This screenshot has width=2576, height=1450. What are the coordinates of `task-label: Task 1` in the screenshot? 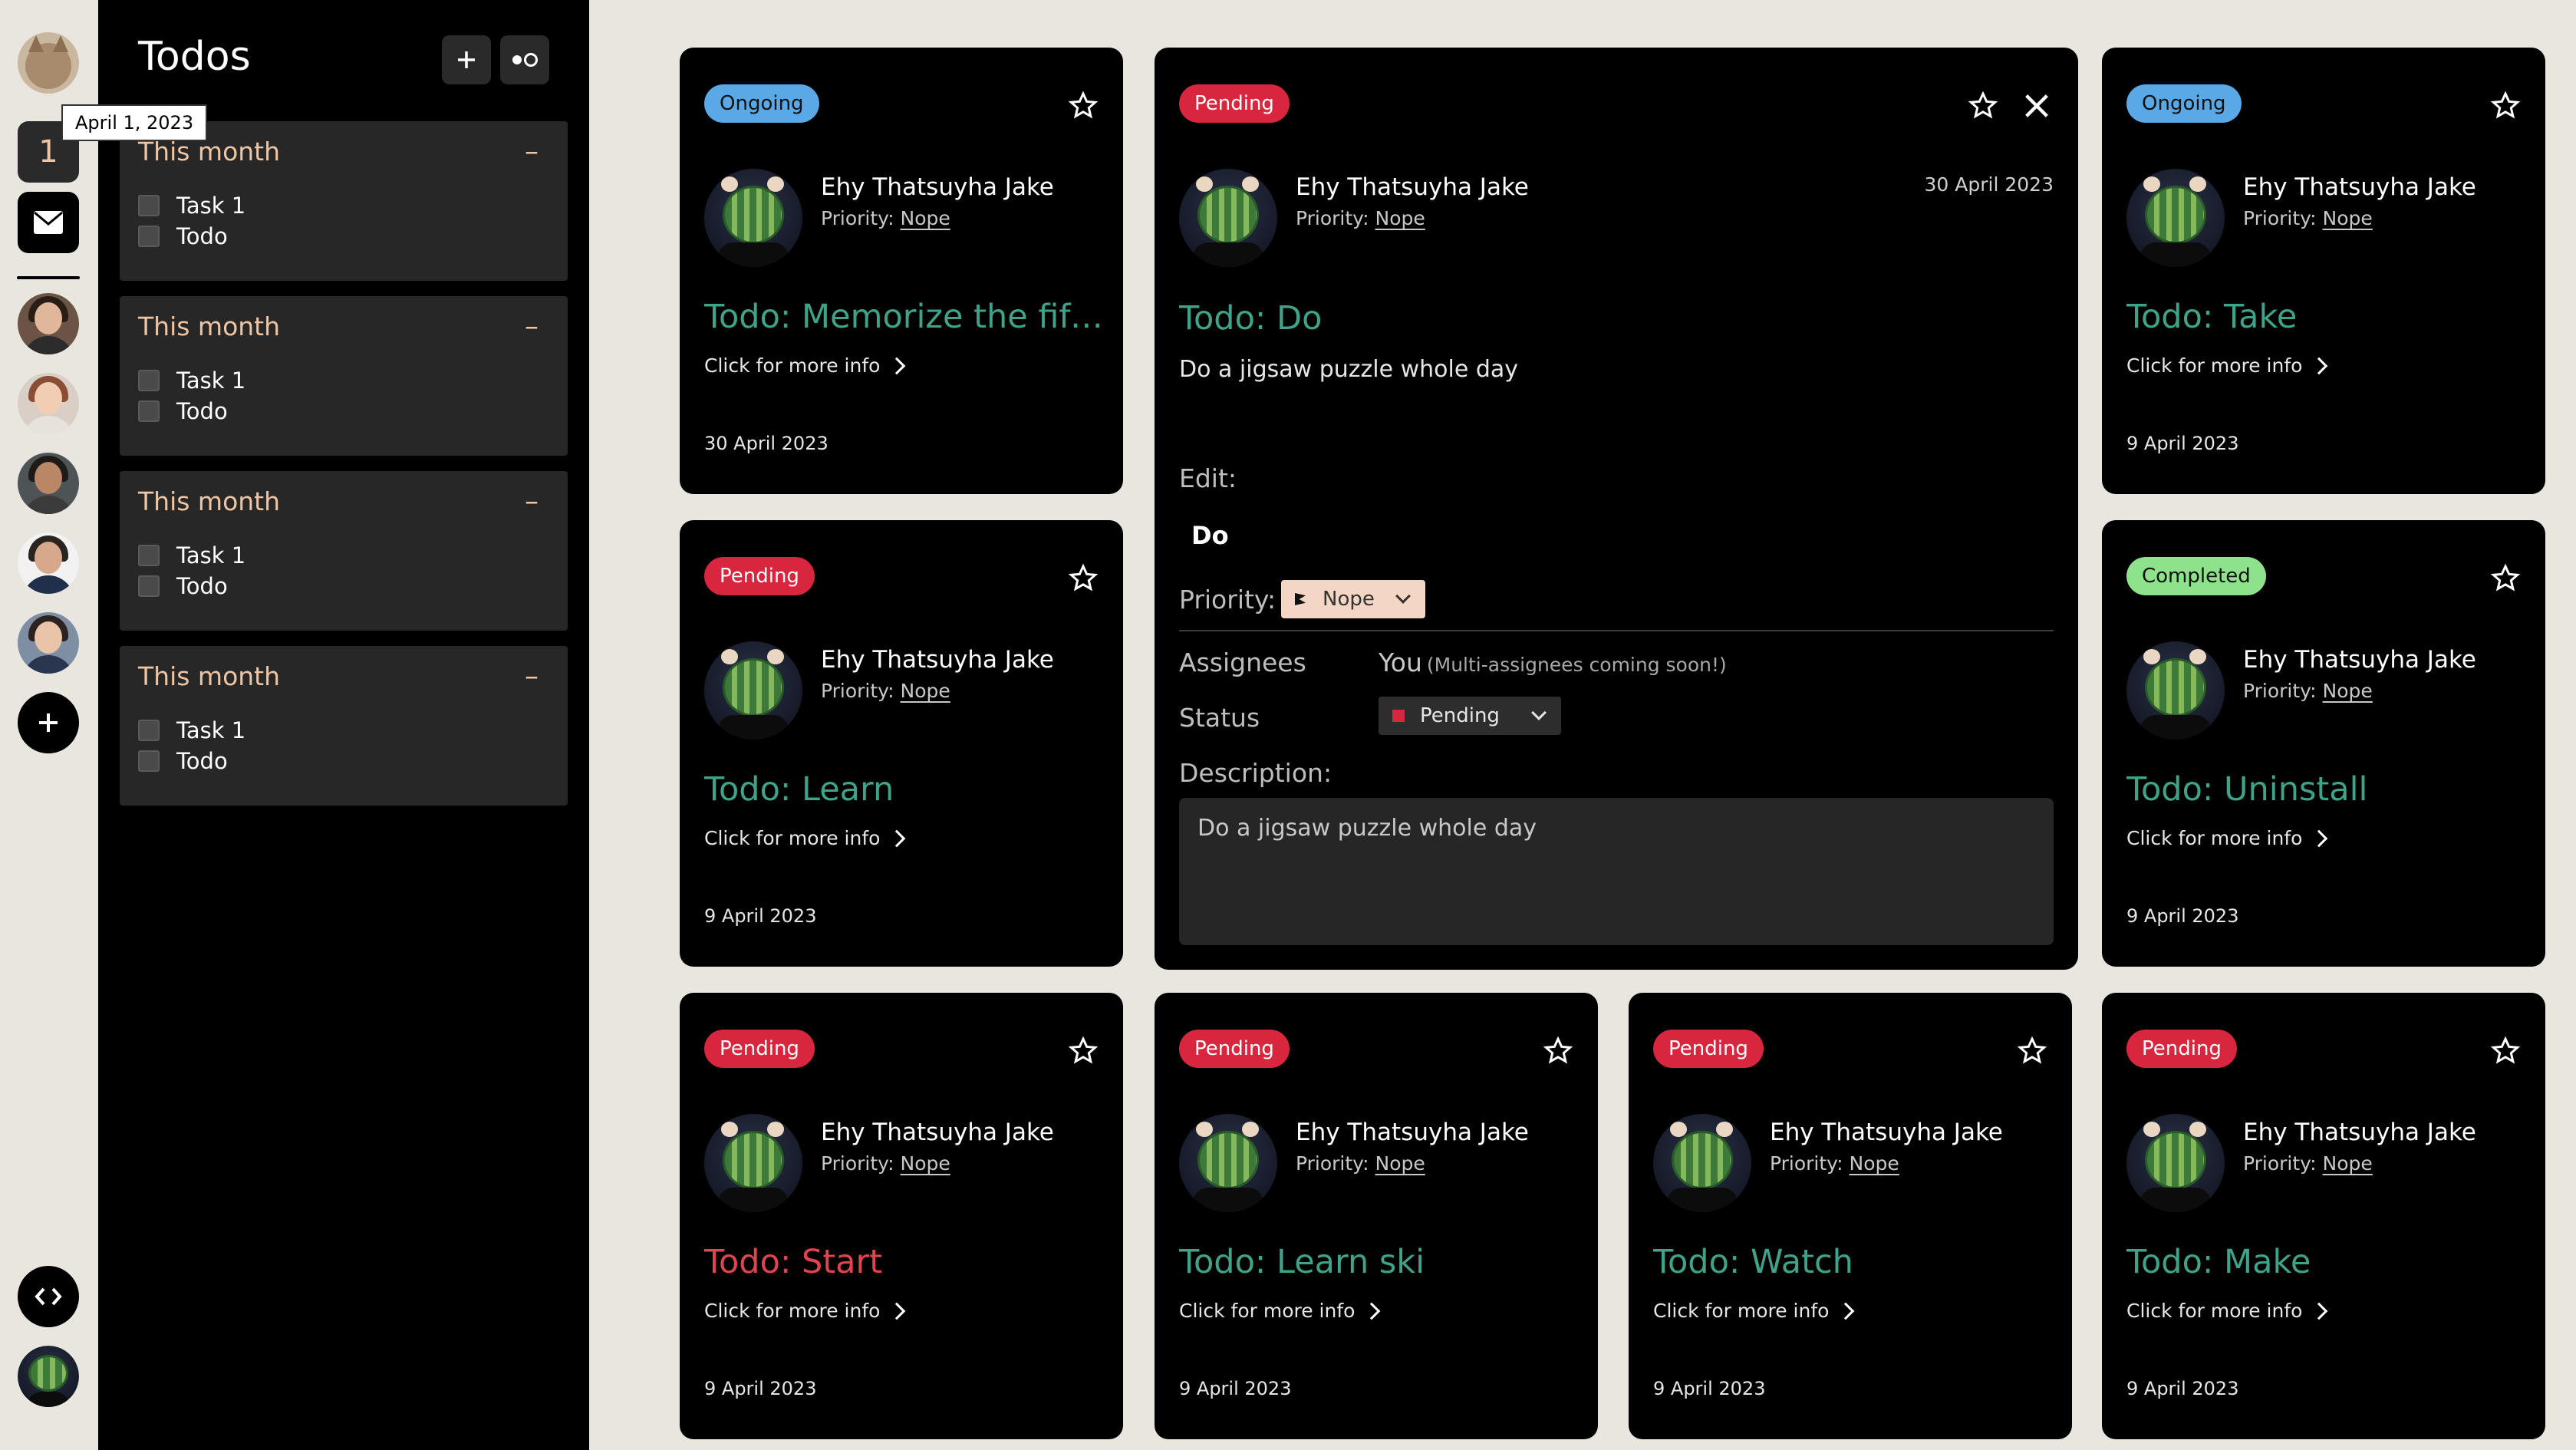 It's located at (211, 730).